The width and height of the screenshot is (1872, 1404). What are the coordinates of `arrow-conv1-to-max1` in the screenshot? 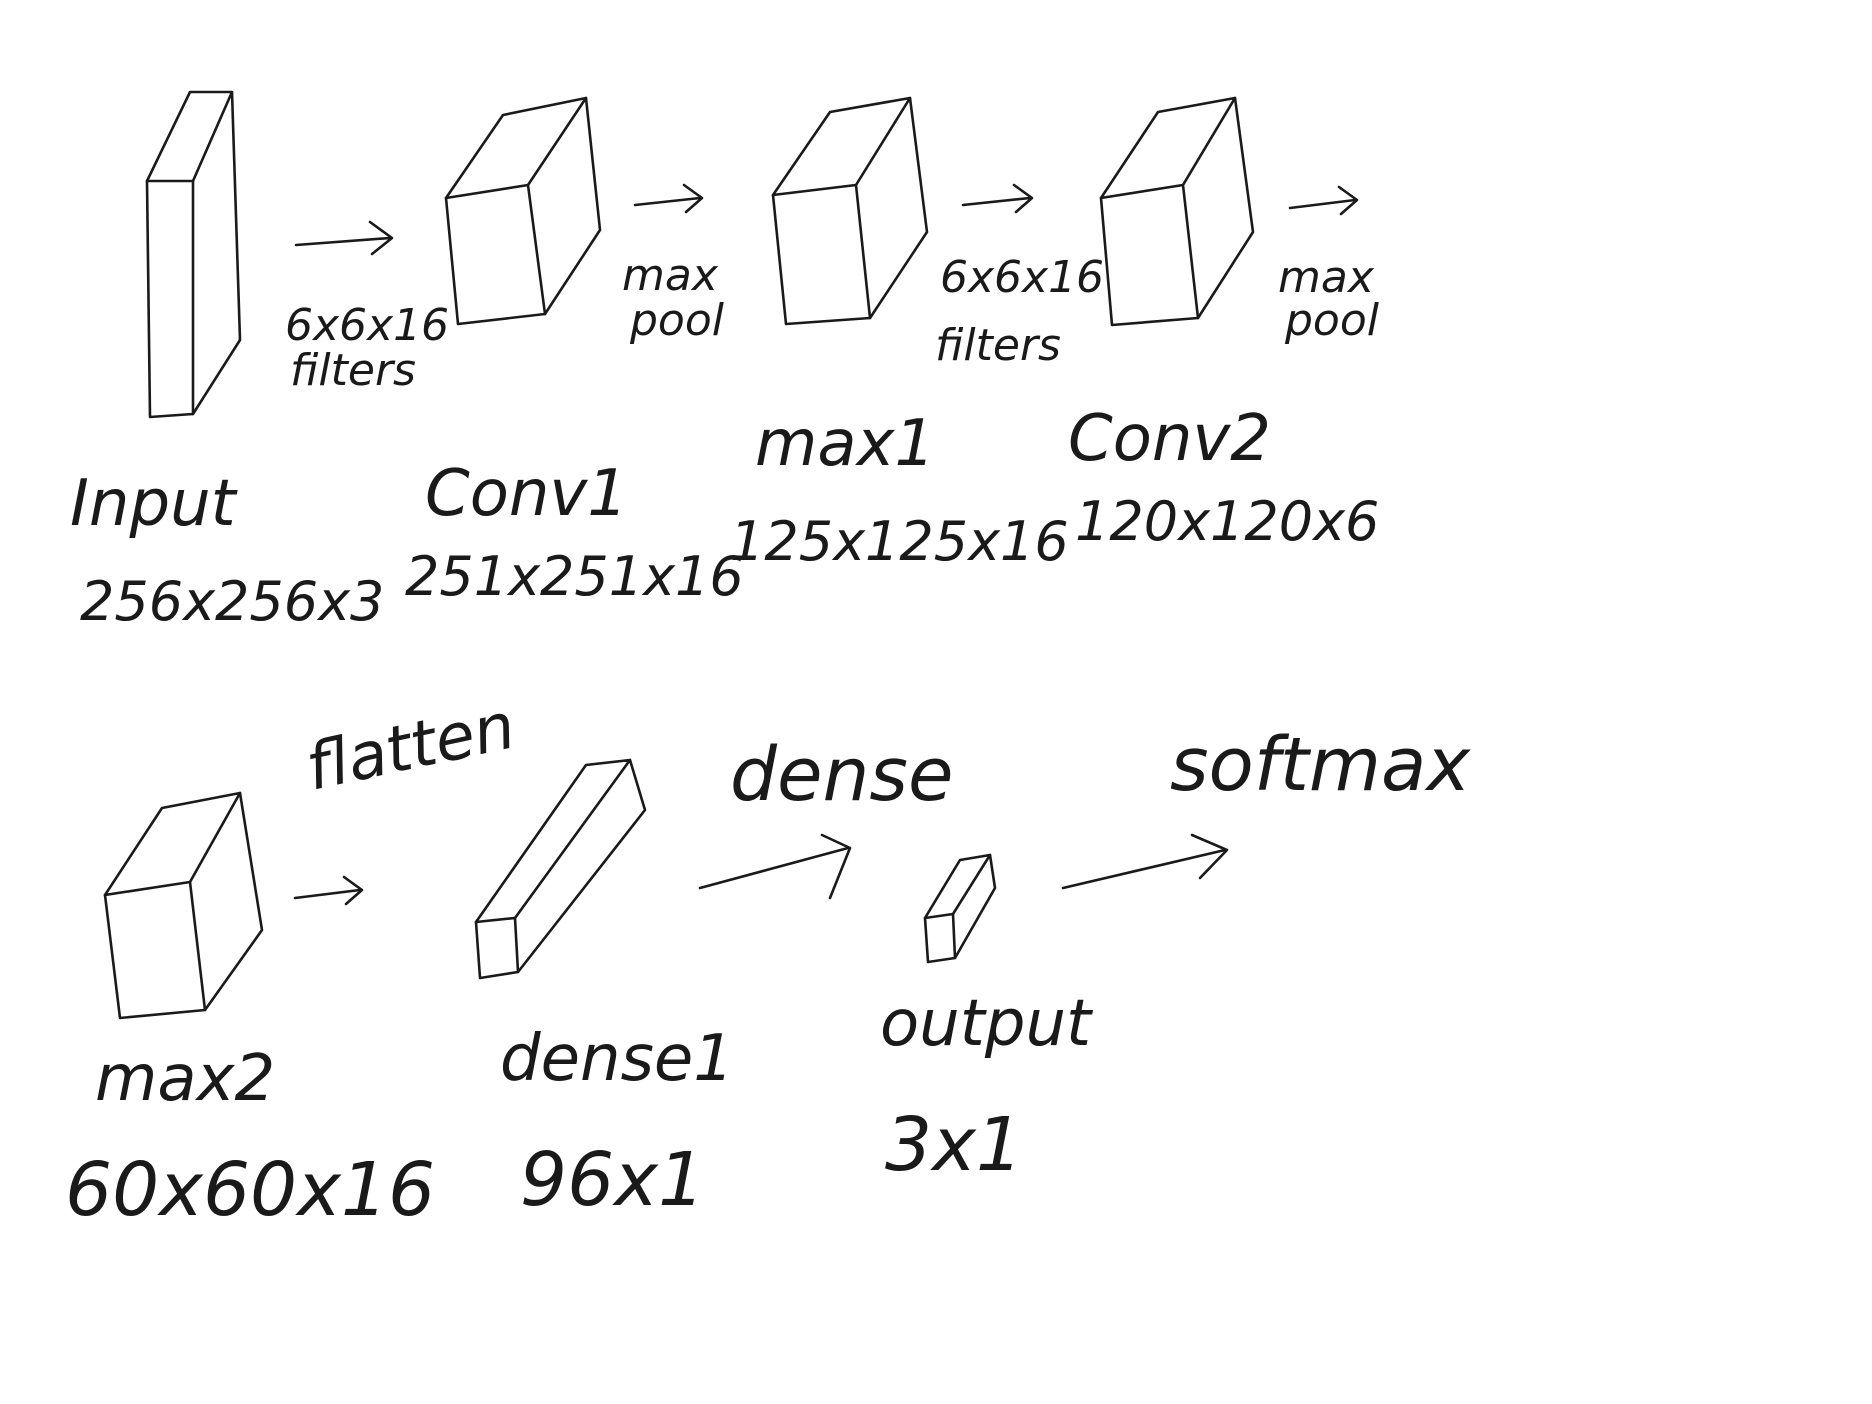 It's located at (668, 198).